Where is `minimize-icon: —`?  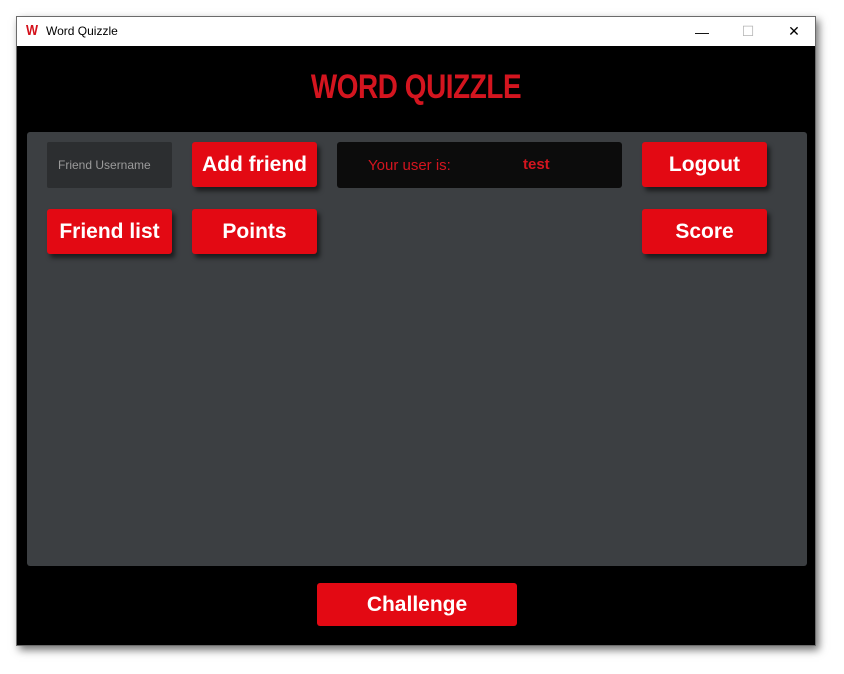 minimize-icon: — is located at coordinates (702, 31).